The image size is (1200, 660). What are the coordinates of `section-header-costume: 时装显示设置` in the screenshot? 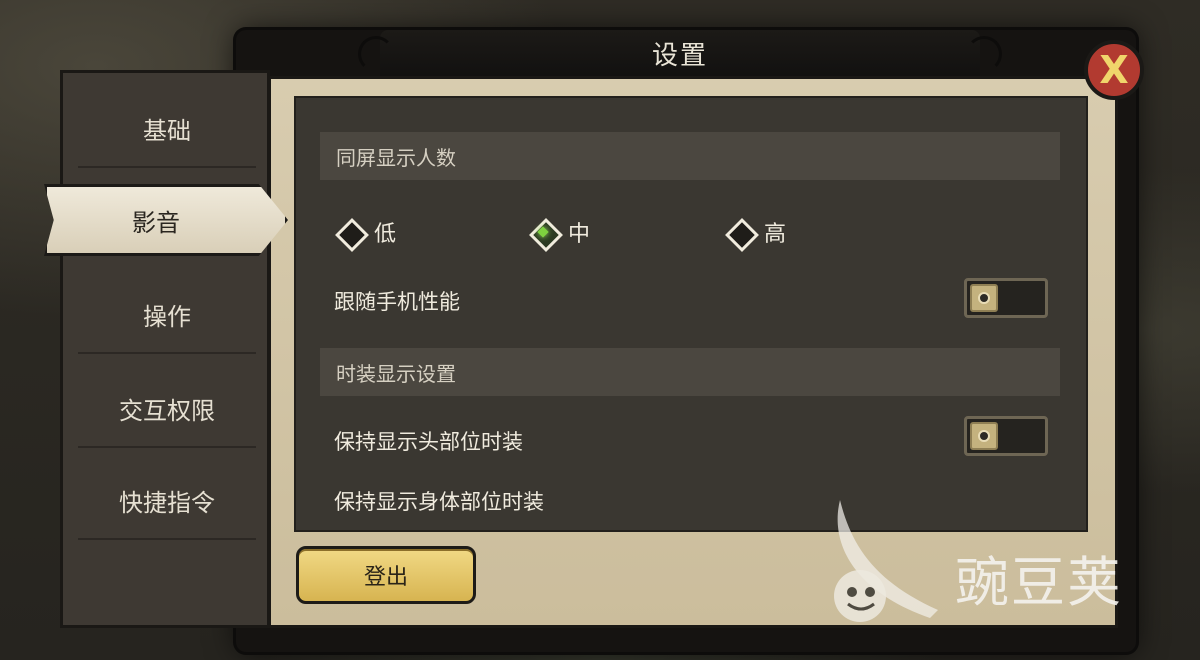 It's located at (690, 372).